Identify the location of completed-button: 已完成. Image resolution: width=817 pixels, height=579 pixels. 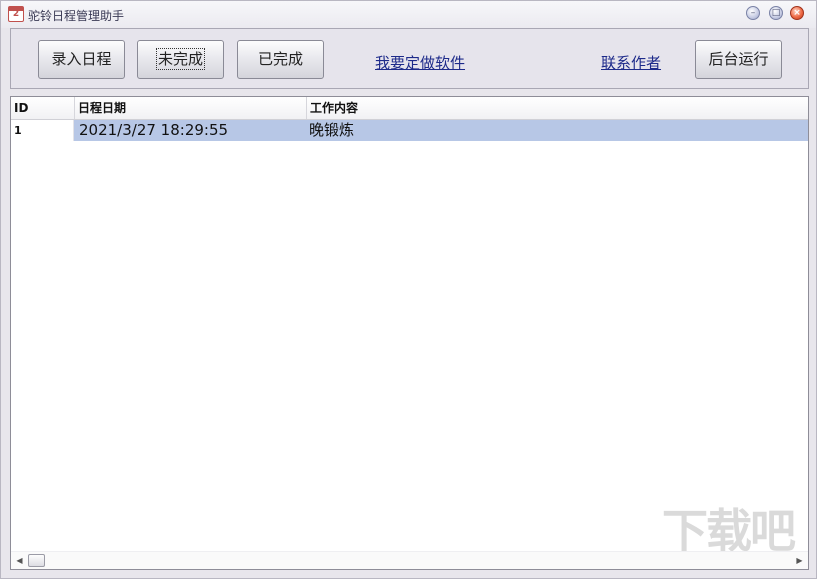
(280, 59).